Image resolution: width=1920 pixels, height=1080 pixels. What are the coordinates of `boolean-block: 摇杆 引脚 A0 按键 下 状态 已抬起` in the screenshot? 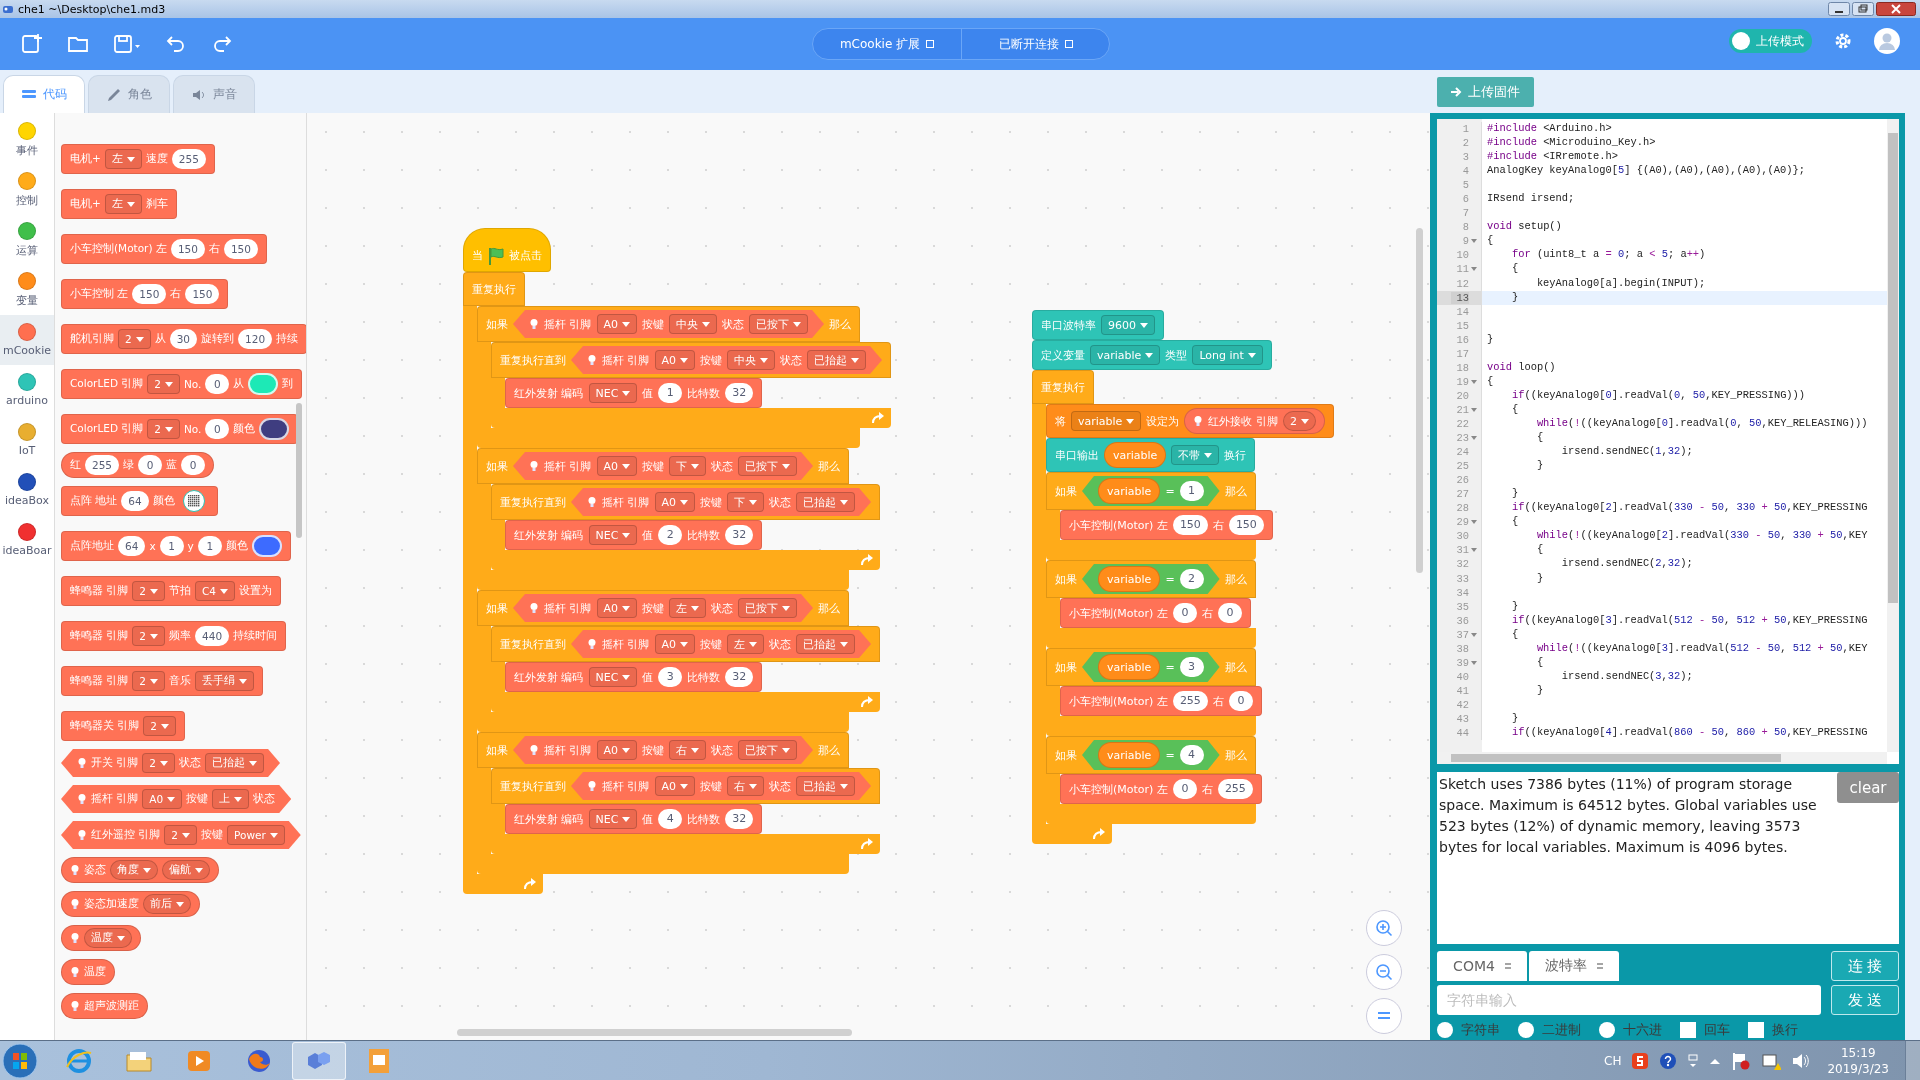 It's located at (721, 502).